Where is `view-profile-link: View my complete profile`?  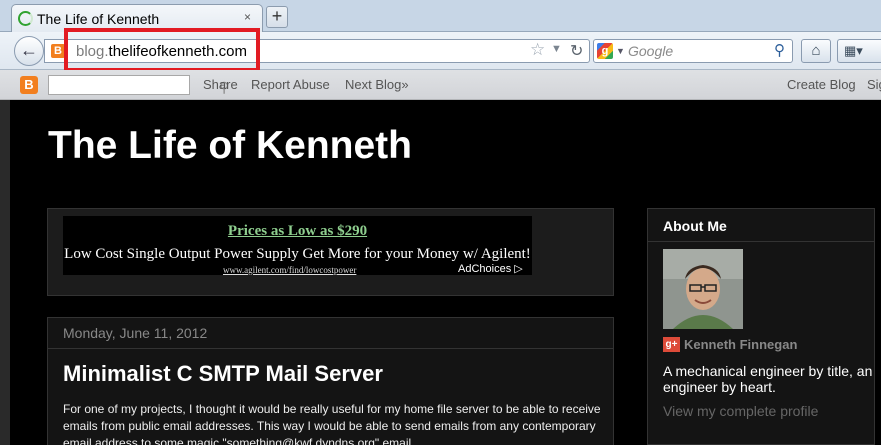 view-profile-link: View my complete profile is located at coordinates (740, 411).